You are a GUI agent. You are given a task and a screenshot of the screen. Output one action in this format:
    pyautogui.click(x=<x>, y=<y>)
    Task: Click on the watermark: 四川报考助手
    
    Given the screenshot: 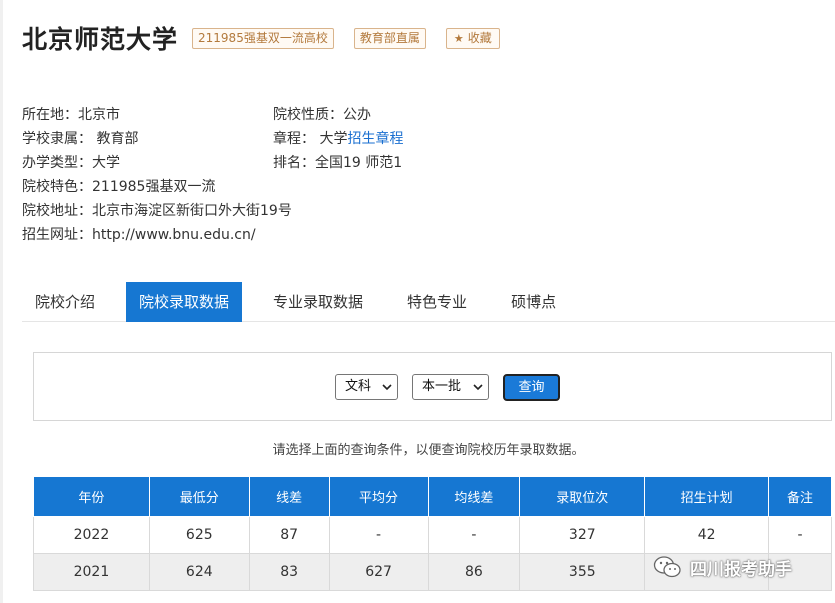 What is the action you would take?
    pyautogui.click(x=722, y=567)
    